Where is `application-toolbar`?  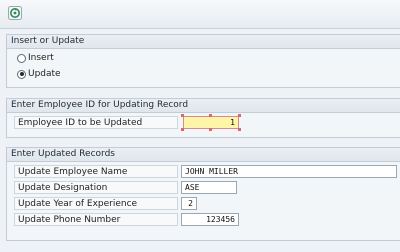
application-toolbar is located at coordinates (200, 14).